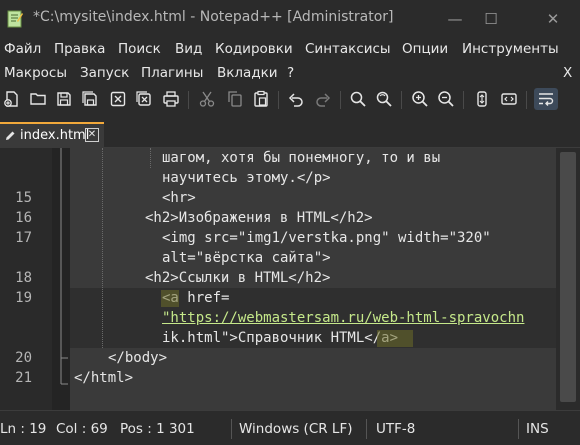 This screenshot has height=445, width=580. What do you see at coordinates (23, 378) in the screenshot?
I see `line-number: 21` at bounding box center [23, 378].